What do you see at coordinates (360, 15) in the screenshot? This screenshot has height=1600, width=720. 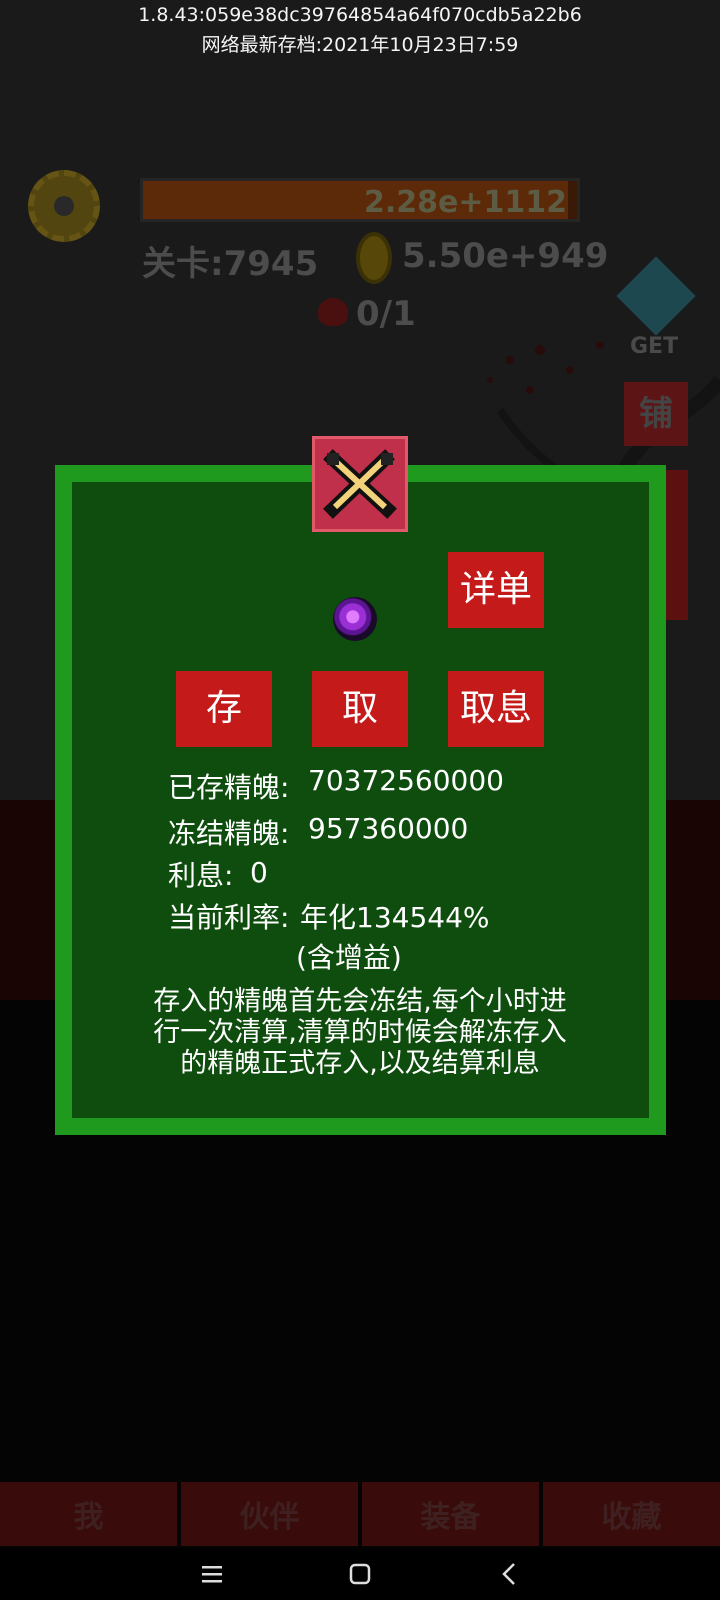 I see `version-text: 1.8.43:059e38dc39764854a64f070cdb5a22b6` at bounding box center [360, 15].